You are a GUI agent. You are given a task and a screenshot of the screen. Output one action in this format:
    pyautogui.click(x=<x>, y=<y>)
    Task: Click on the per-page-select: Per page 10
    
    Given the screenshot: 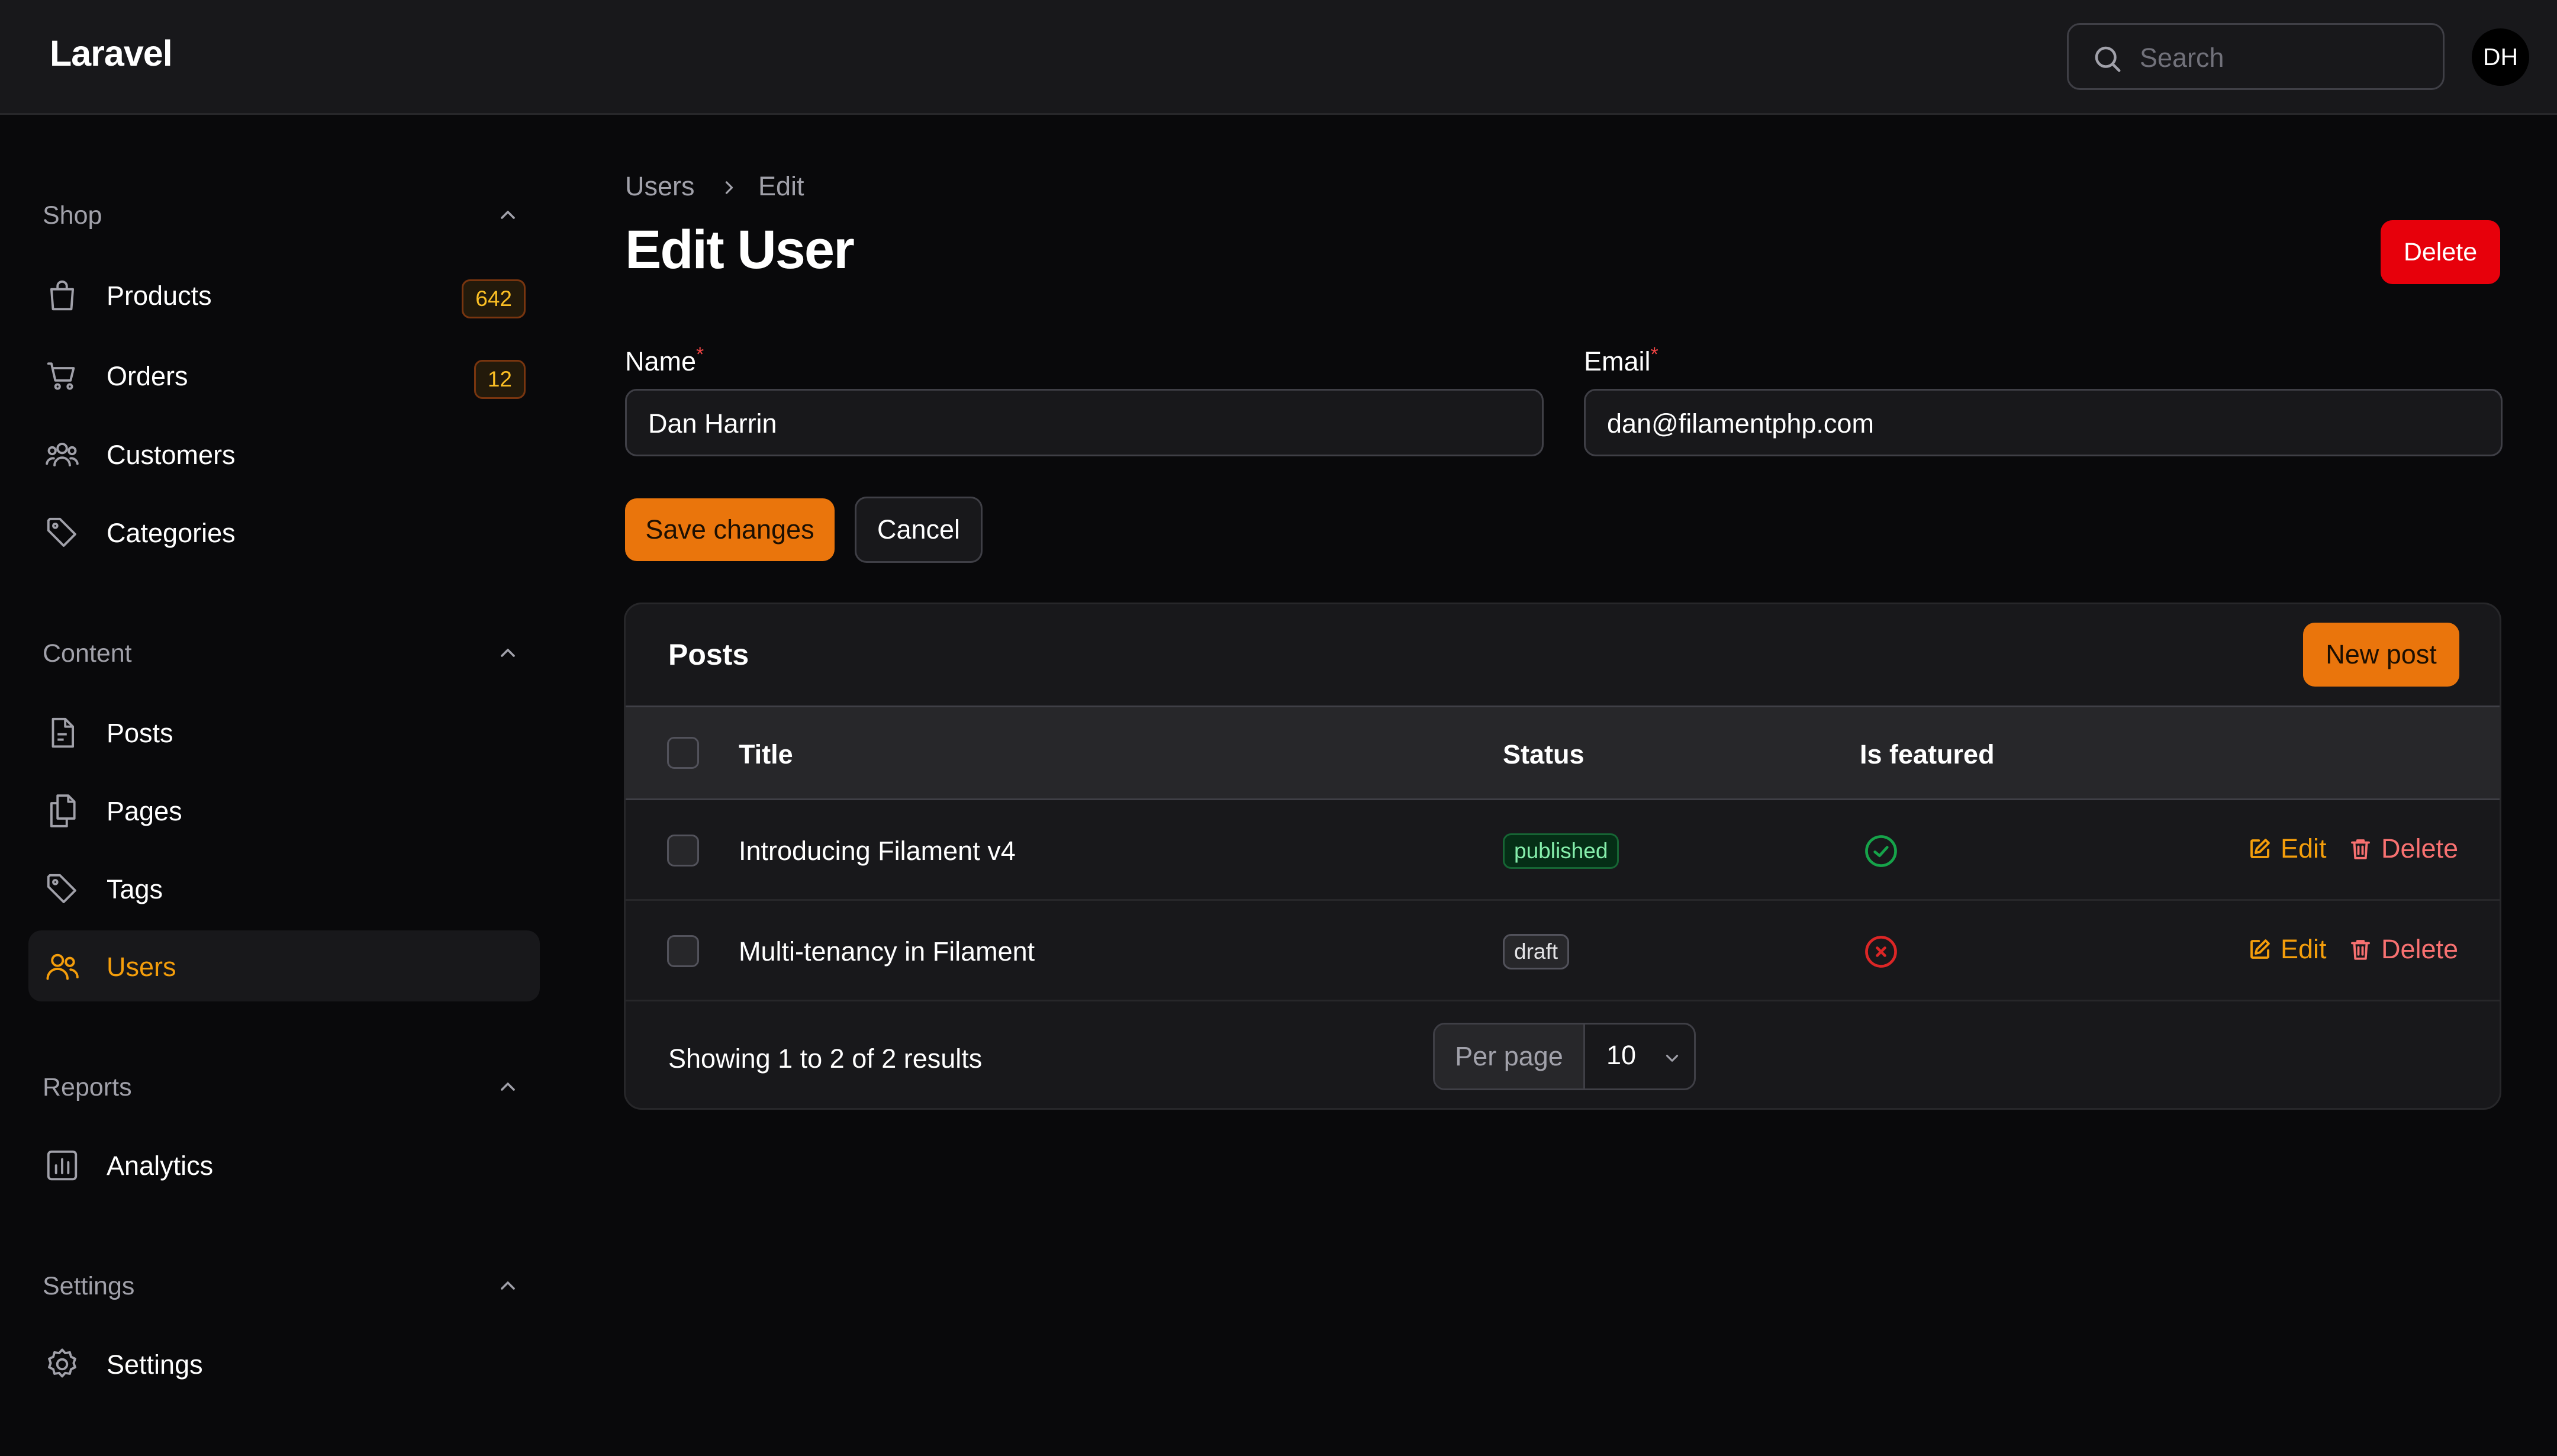 What is the action you would take?
    pyautogui.click(x=1564, y=1056)
    